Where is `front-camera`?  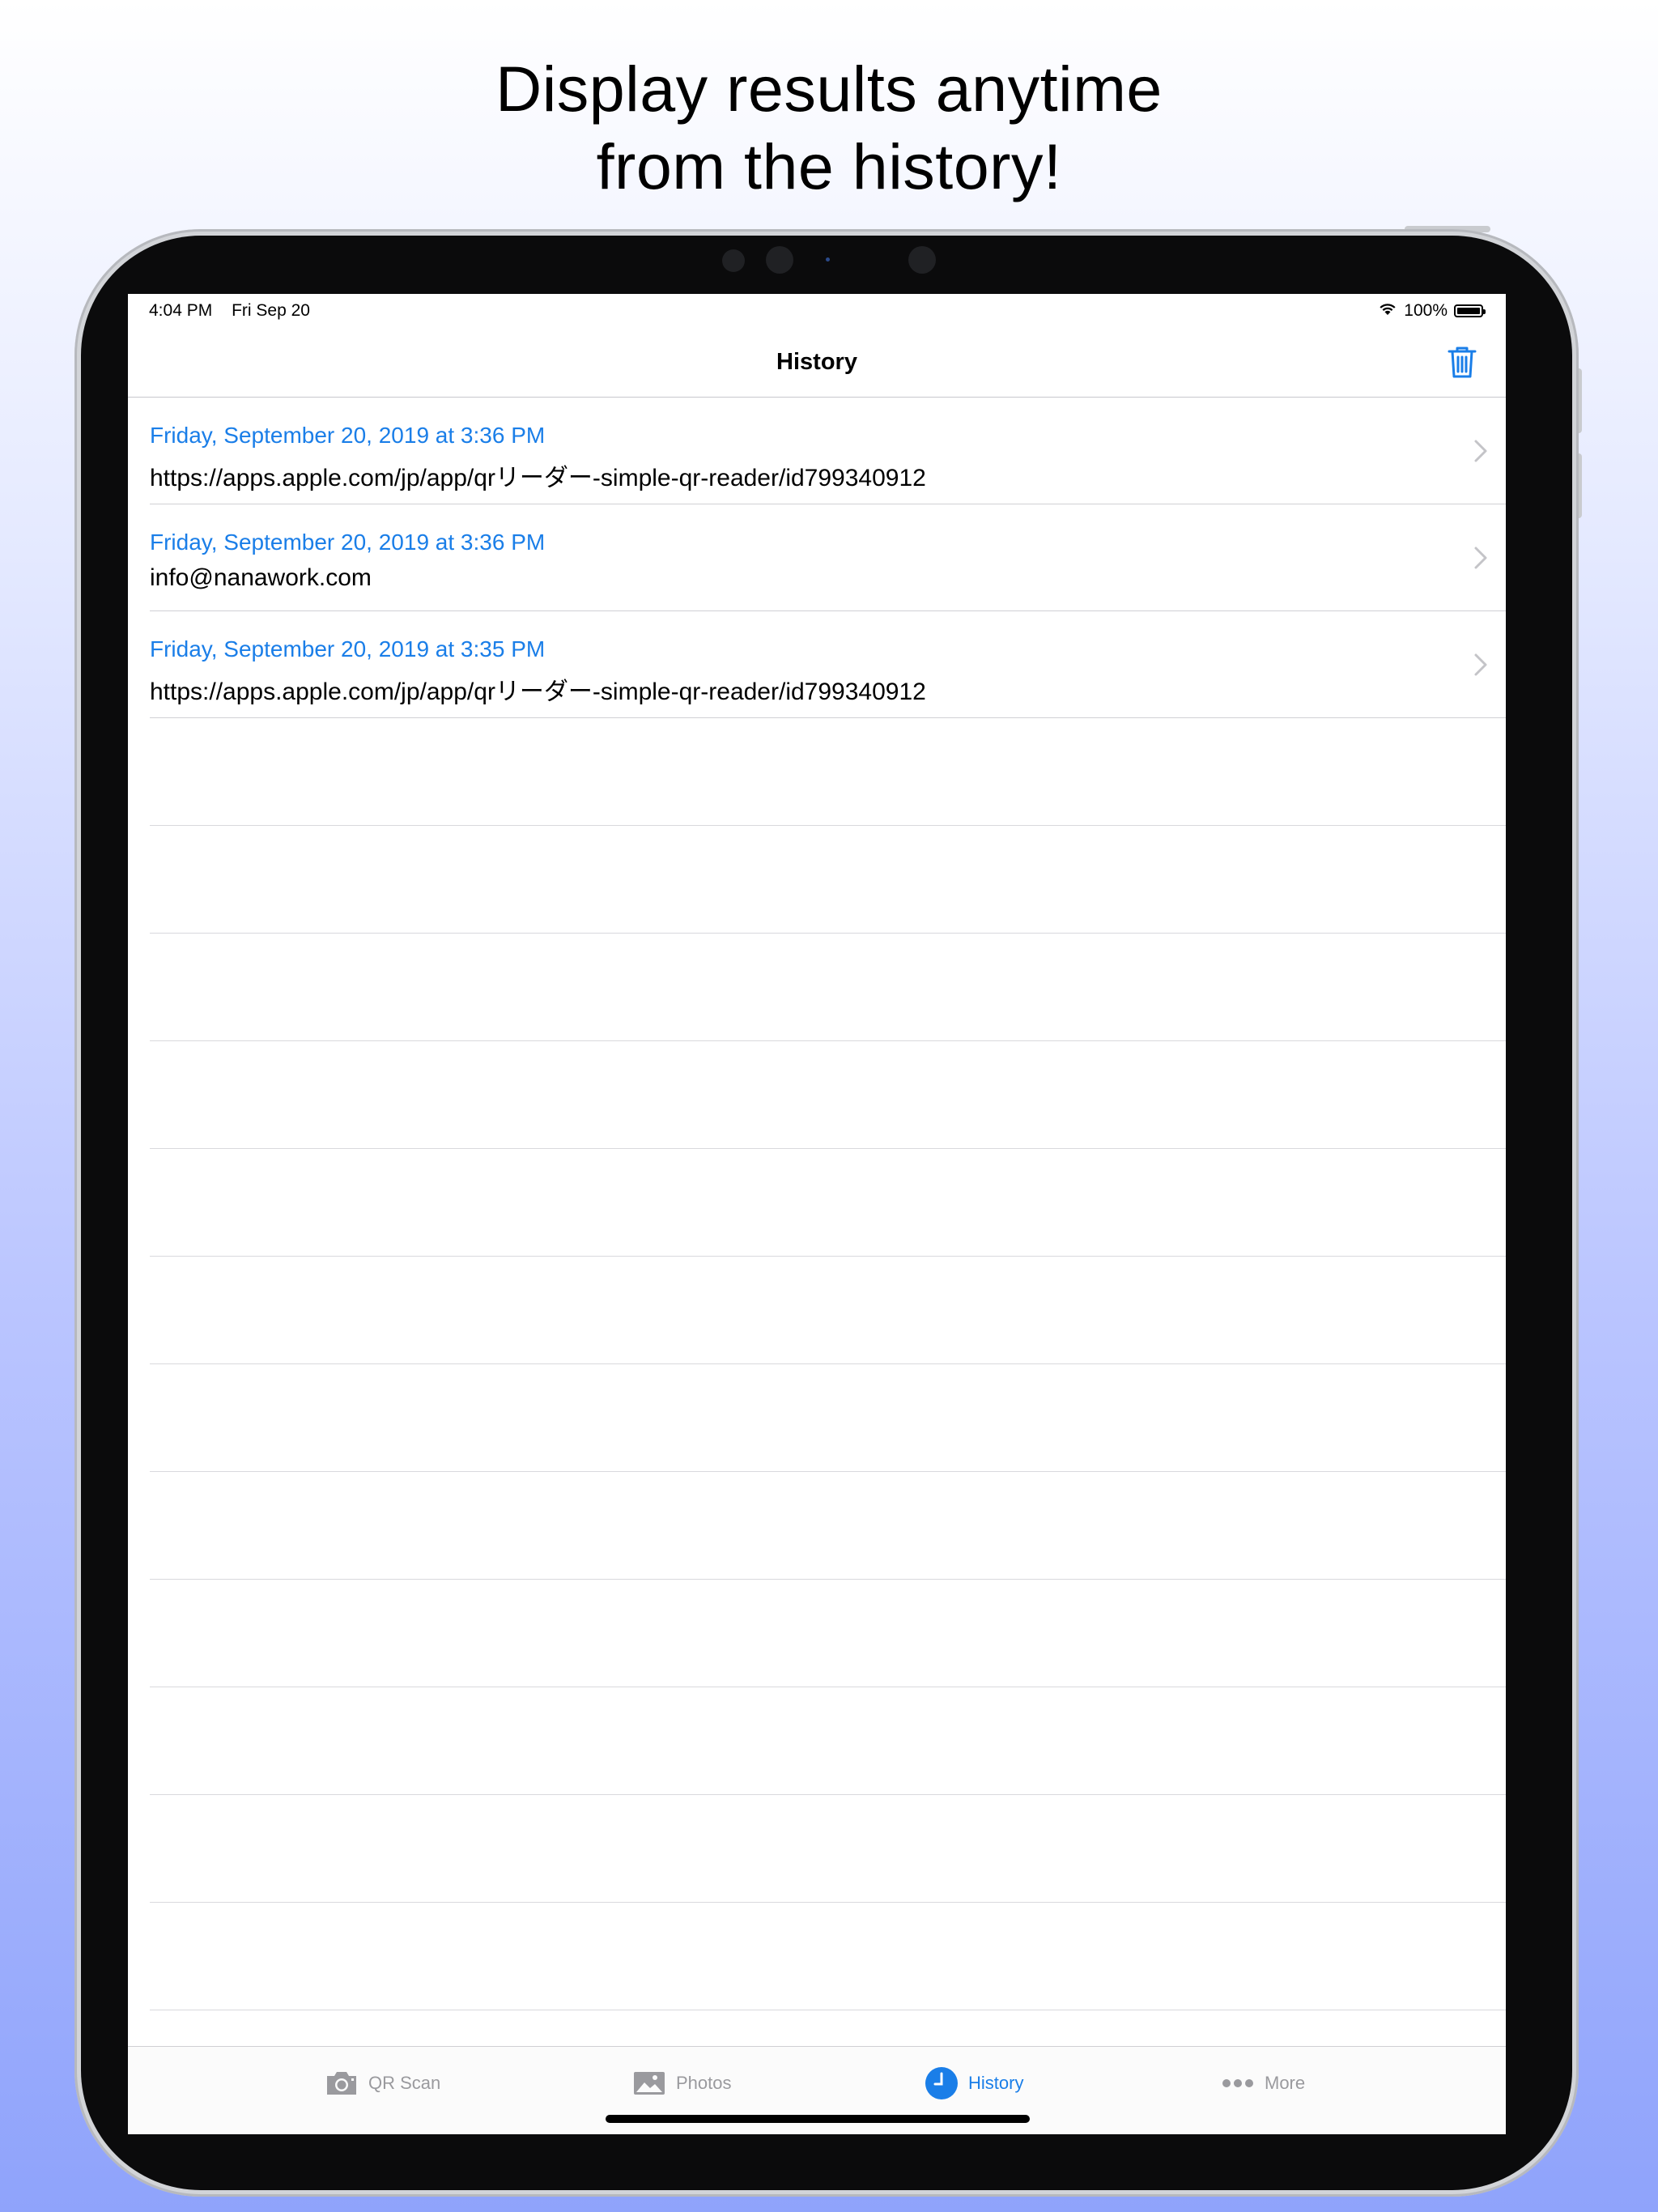 front-camera is located at coordinates (779, 260).